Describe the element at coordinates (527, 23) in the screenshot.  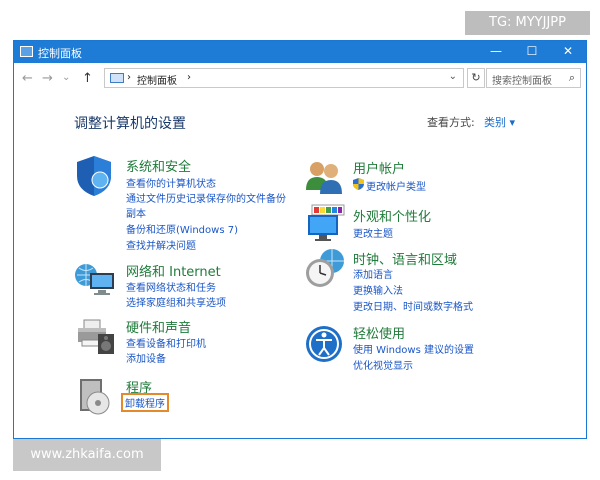
I see `watermark-top: TG: MYYJJPP` at that location.